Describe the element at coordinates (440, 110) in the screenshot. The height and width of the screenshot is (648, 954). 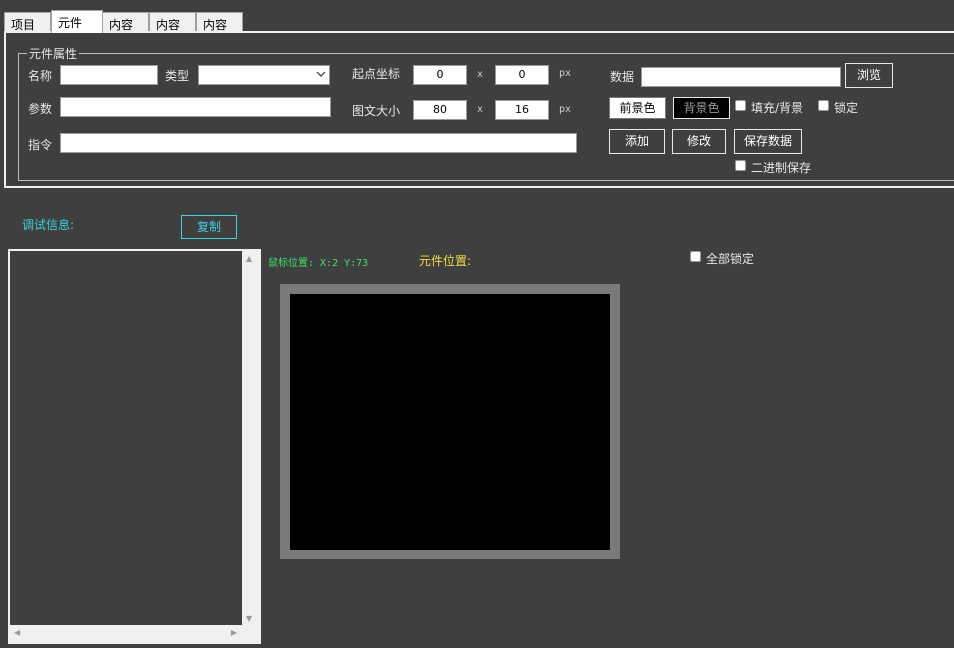
I see `size-width-input: 80` at that location.